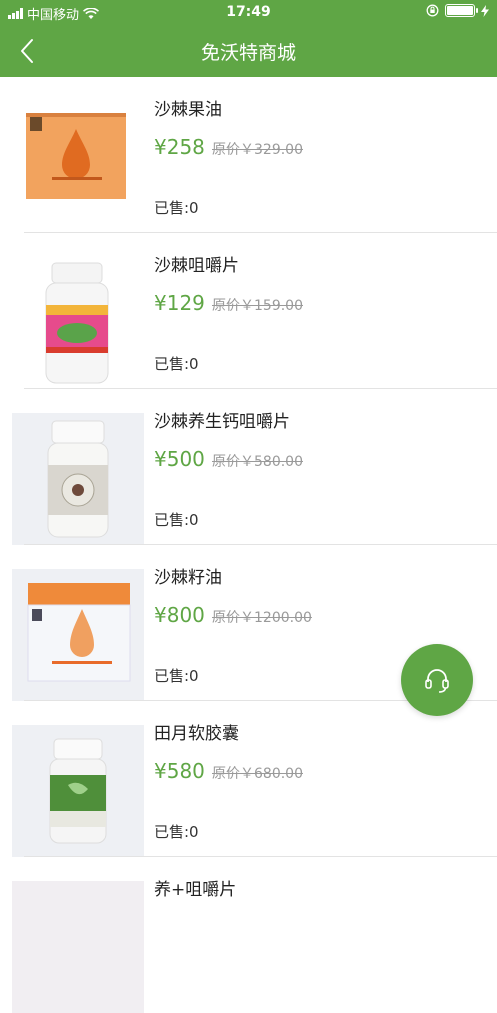 Image resolution: width=497 pixels, height=1013 pixels. I want to click on customer-service-button, so click(437, 680).